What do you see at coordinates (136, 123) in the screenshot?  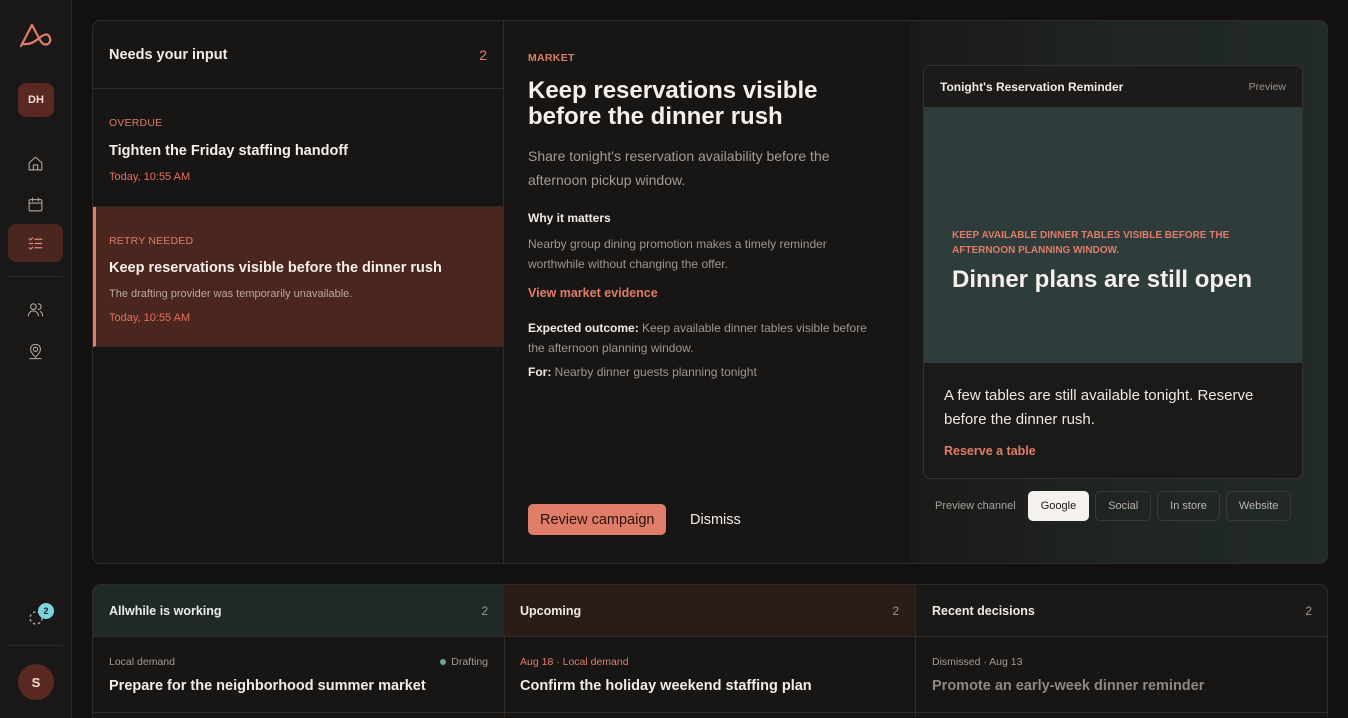 I see `item-tag: OVERDUE` at bounding box center [136, 123].